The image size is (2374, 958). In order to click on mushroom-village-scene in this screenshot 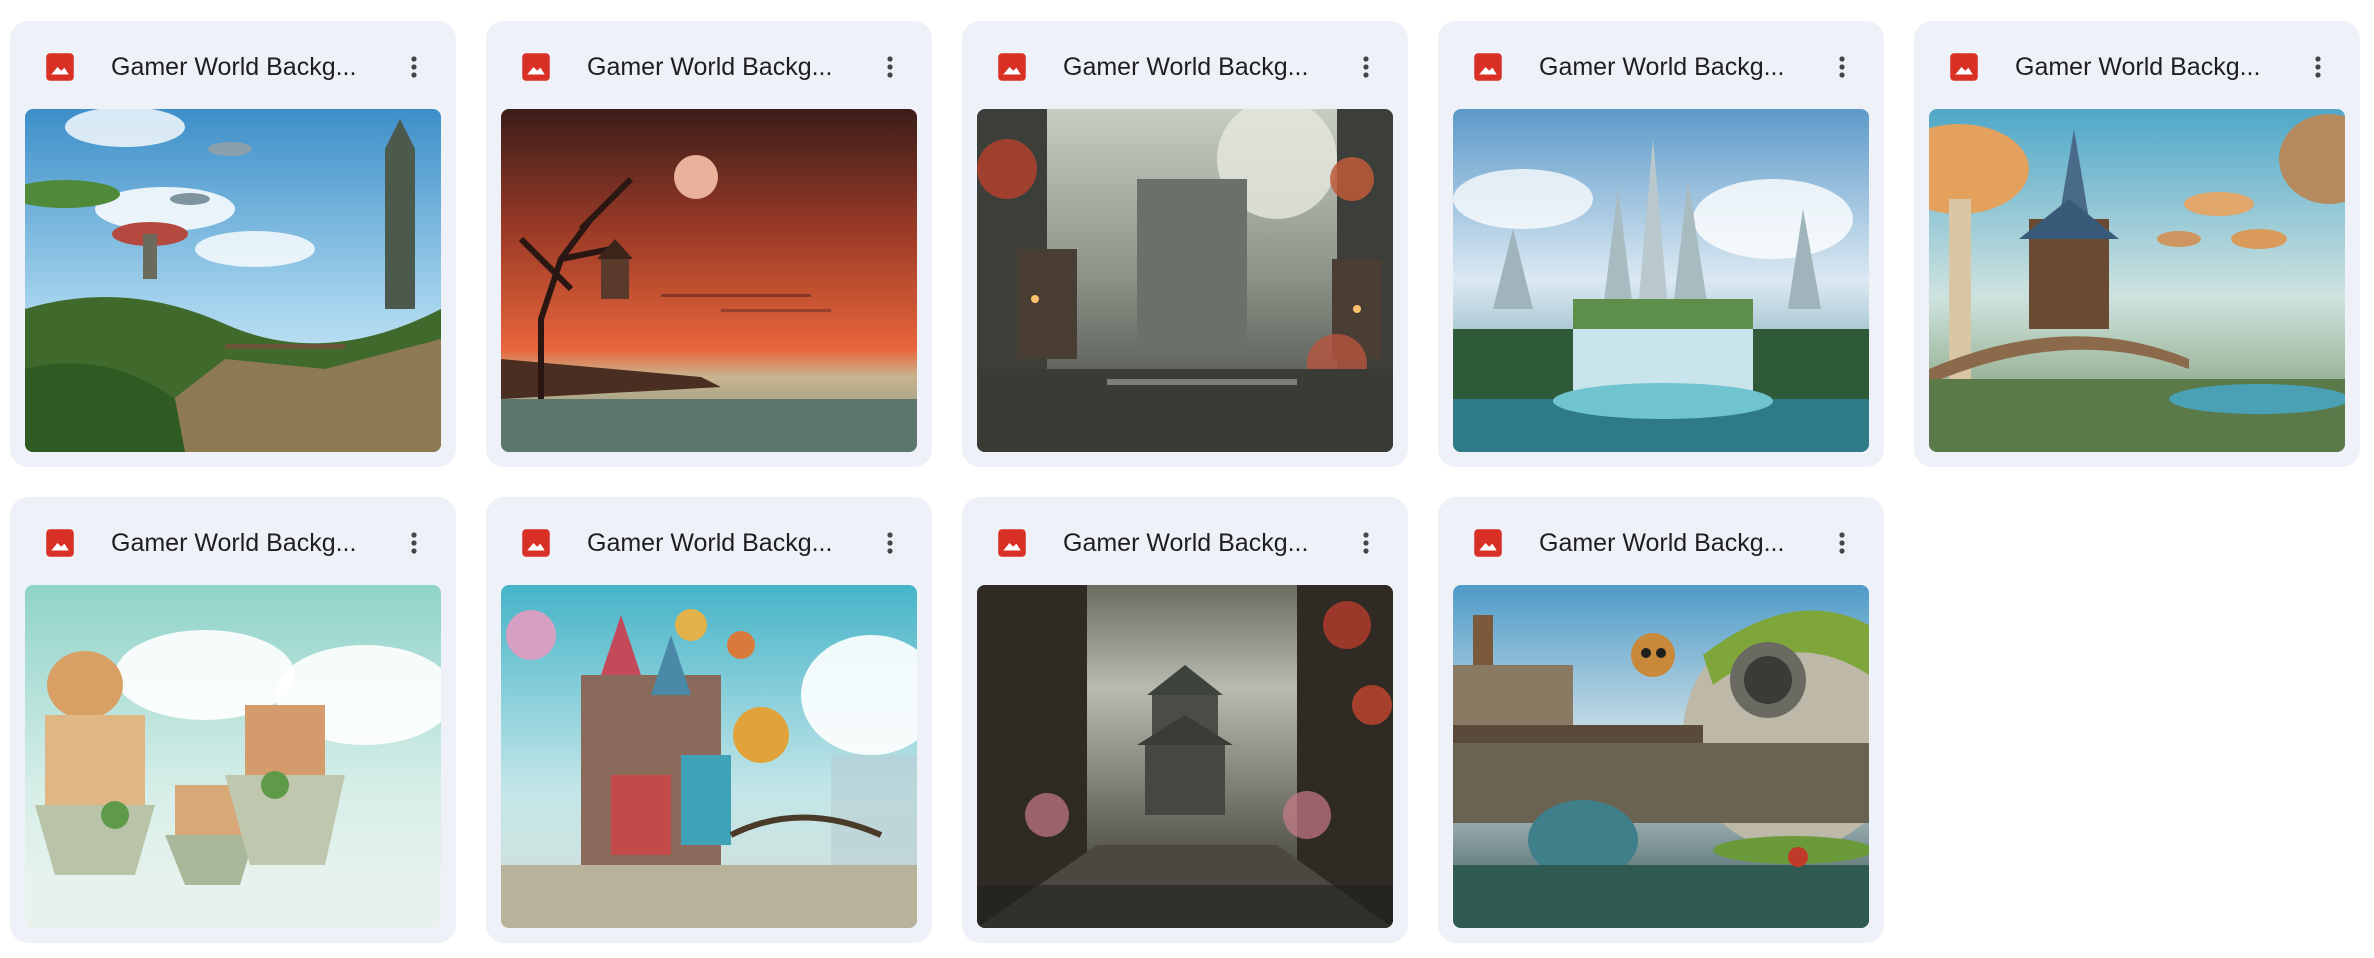, I will do `click(2137, 280)`.